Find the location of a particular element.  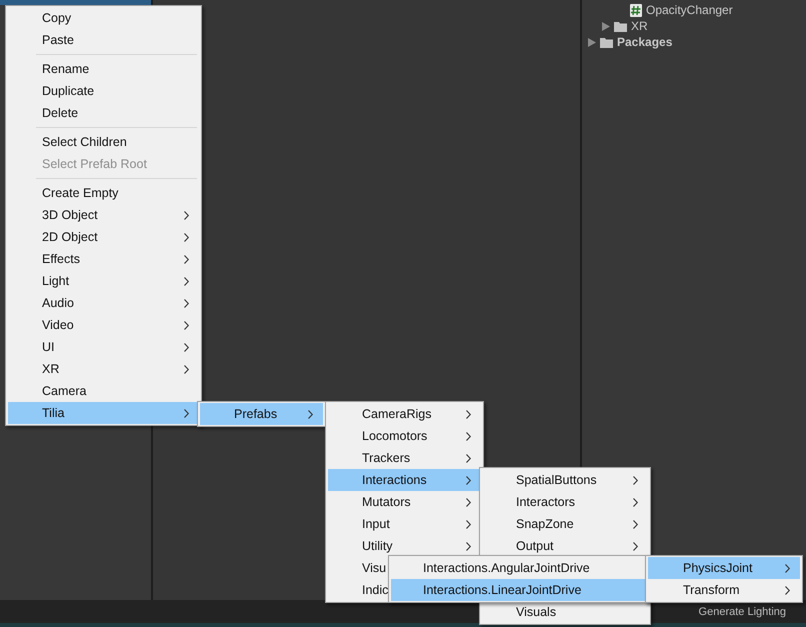

menu-item: Utility is located at coordinates (404, 546).